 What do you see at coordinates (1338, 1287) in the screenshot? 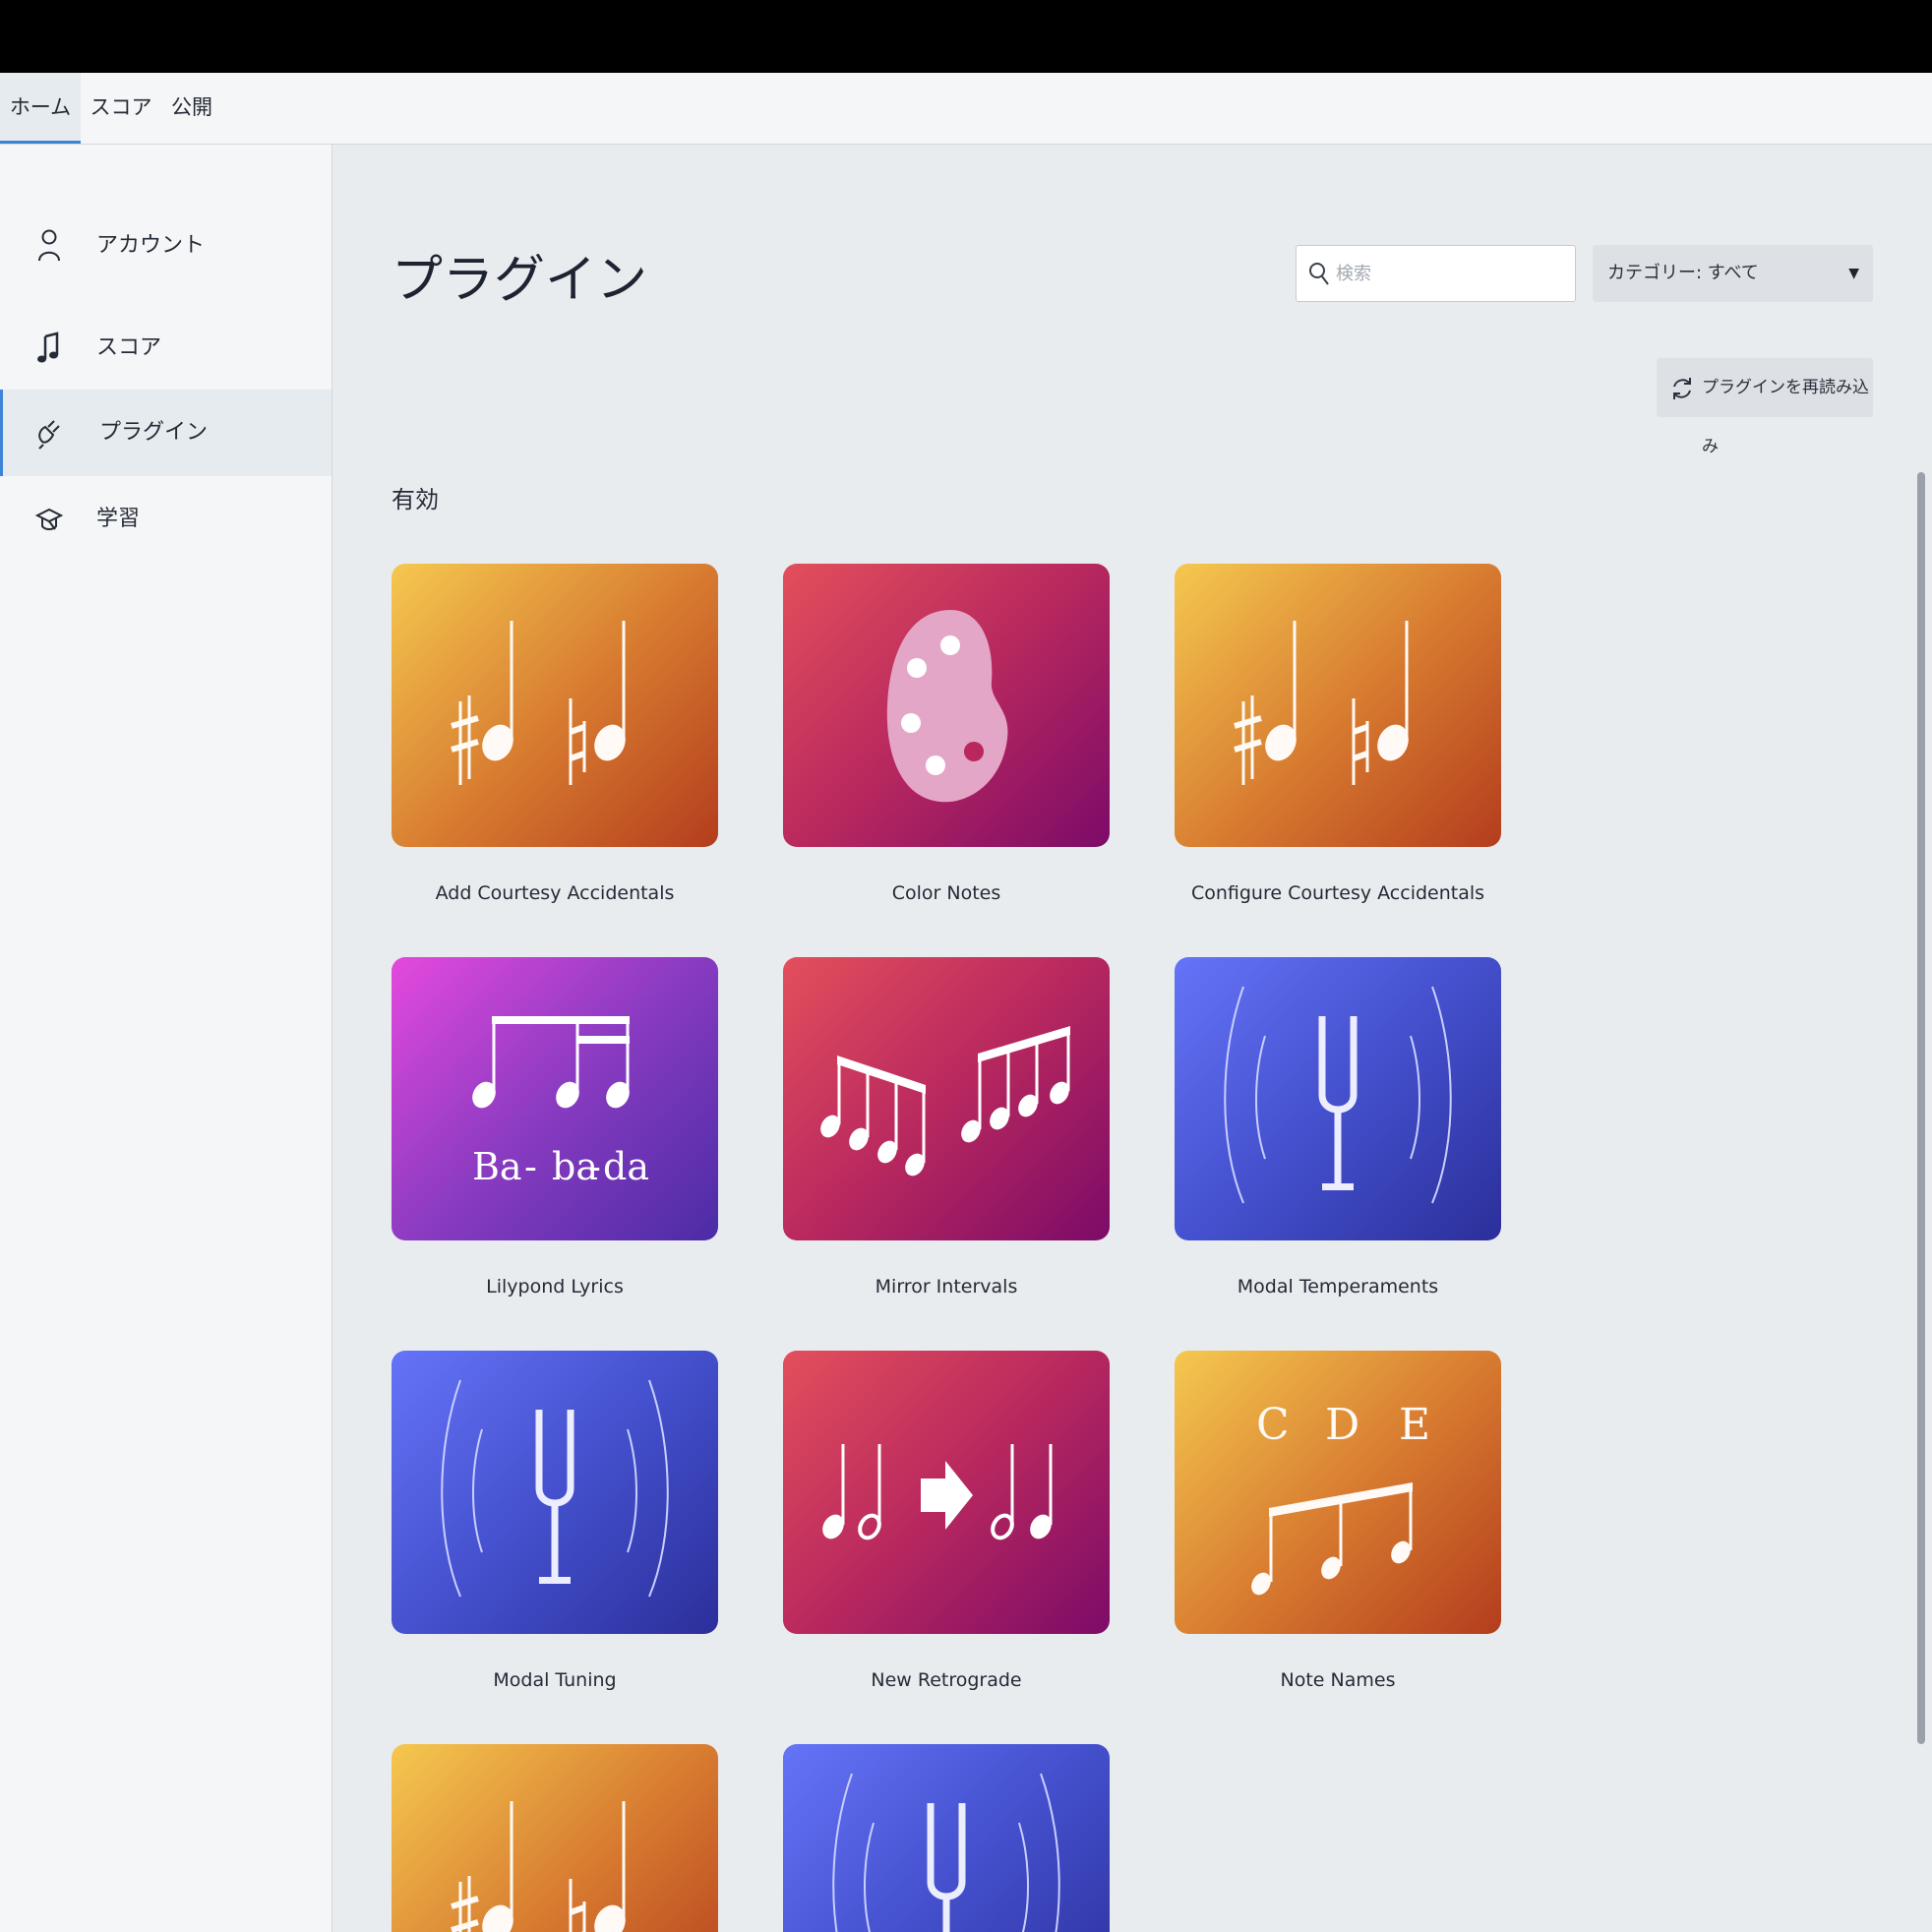
I see `plugin-name: Modal Temperaments` at bounding box center [1338, 1287].